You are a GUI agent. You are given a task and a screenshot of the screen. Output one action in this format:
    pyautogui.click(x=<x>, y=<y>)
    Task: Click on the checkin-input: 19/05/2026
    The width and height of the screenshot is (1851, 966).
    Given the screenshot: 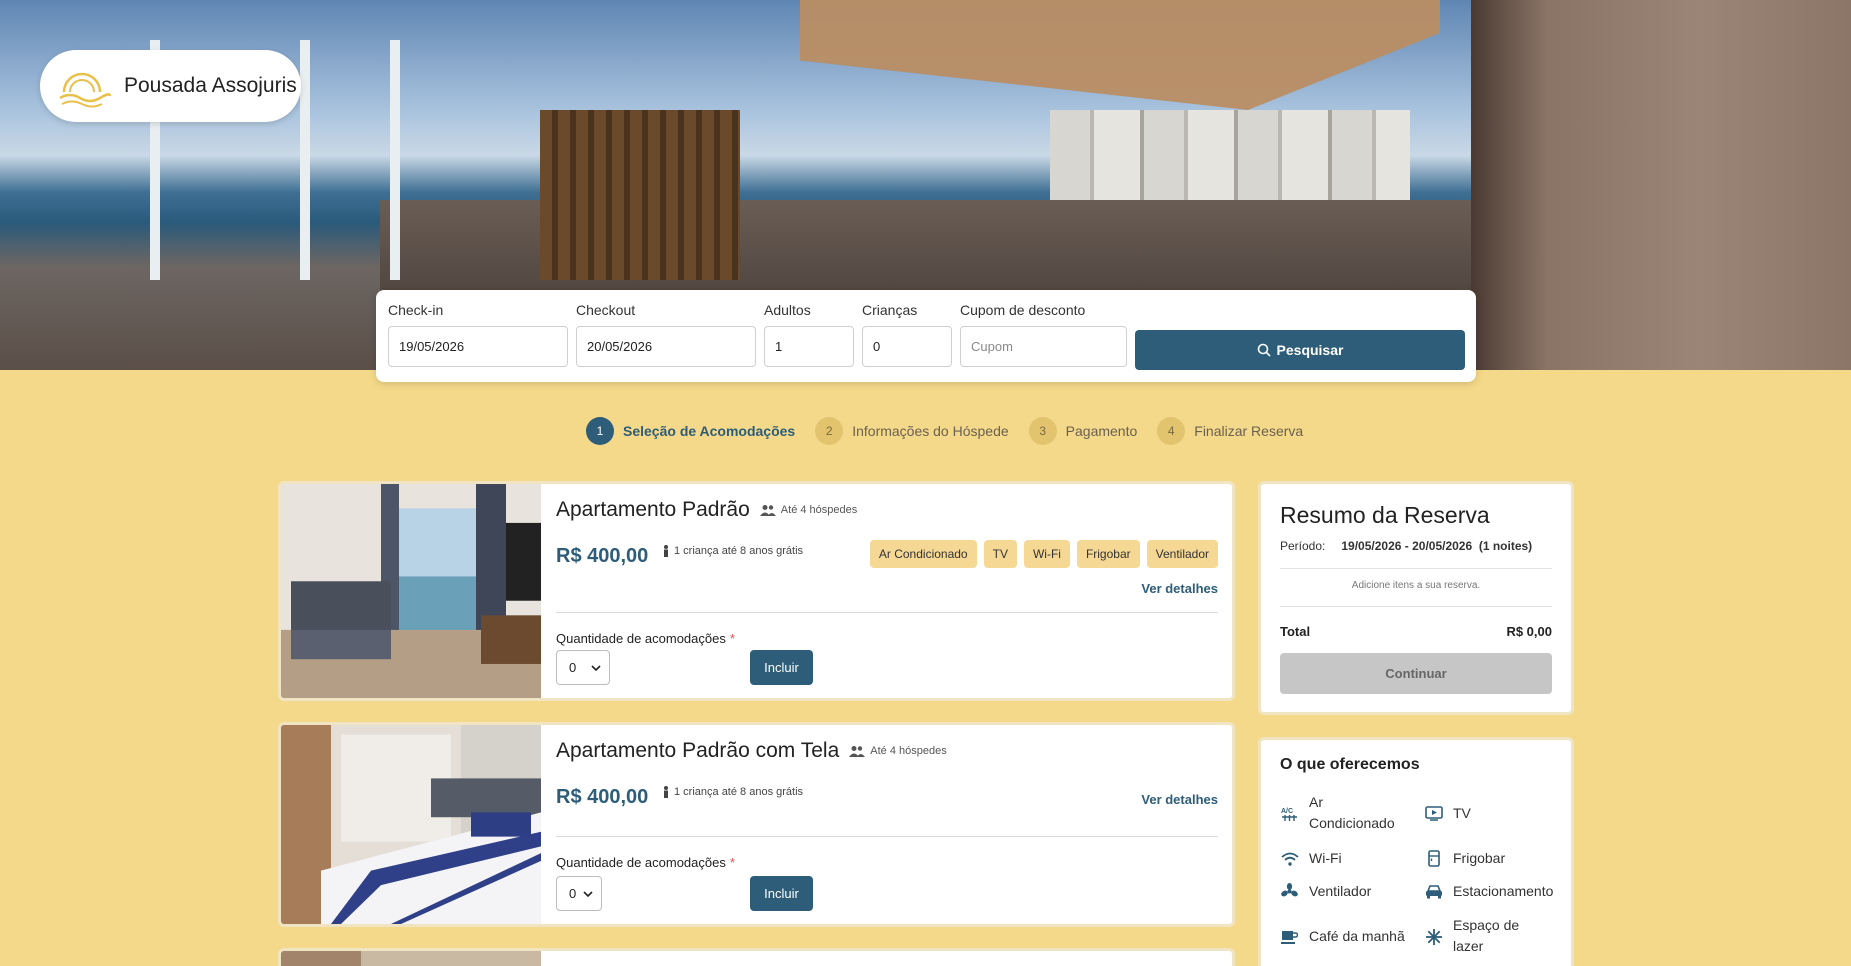 What is the action you would take?
    pyautogui.click(x=478, y=346)
    